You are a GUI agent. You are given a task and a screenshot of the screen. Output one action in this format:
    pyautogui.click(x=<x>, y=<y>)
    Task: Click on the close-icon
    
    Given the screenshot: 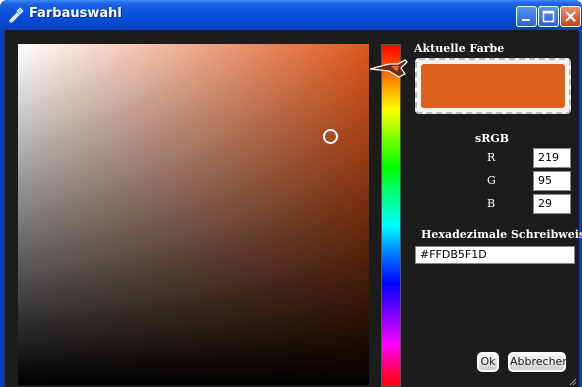 What is the action you would take?
    pyautogui.click(x=570, y=16)
    